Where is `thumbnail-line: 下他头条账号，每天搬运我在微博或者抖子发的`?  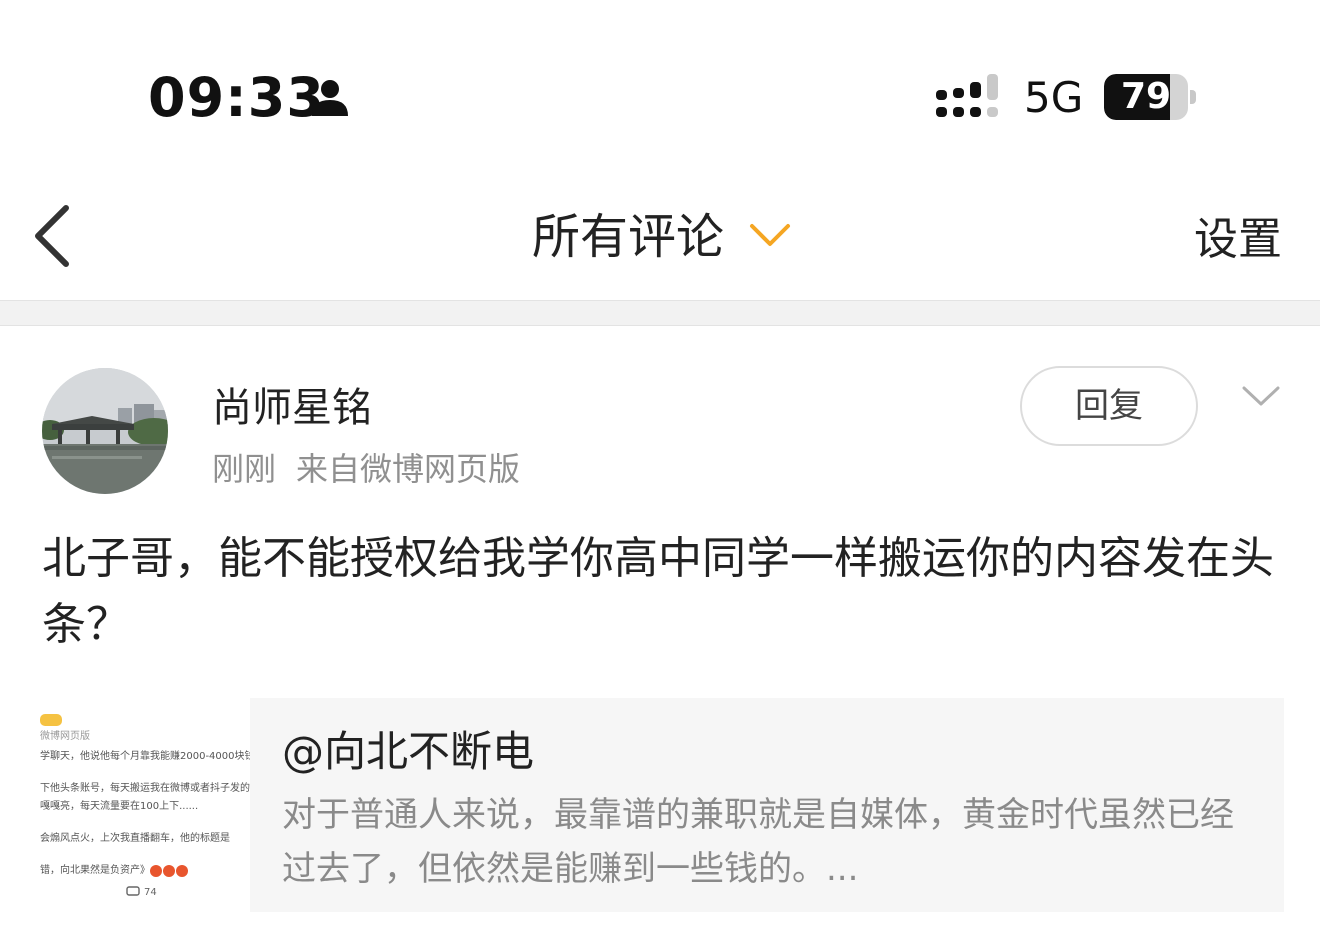
thumbnail-line: 下他头条账号，每天搬运我在微博或者抖子发的 is located at coordinates (145, 788).